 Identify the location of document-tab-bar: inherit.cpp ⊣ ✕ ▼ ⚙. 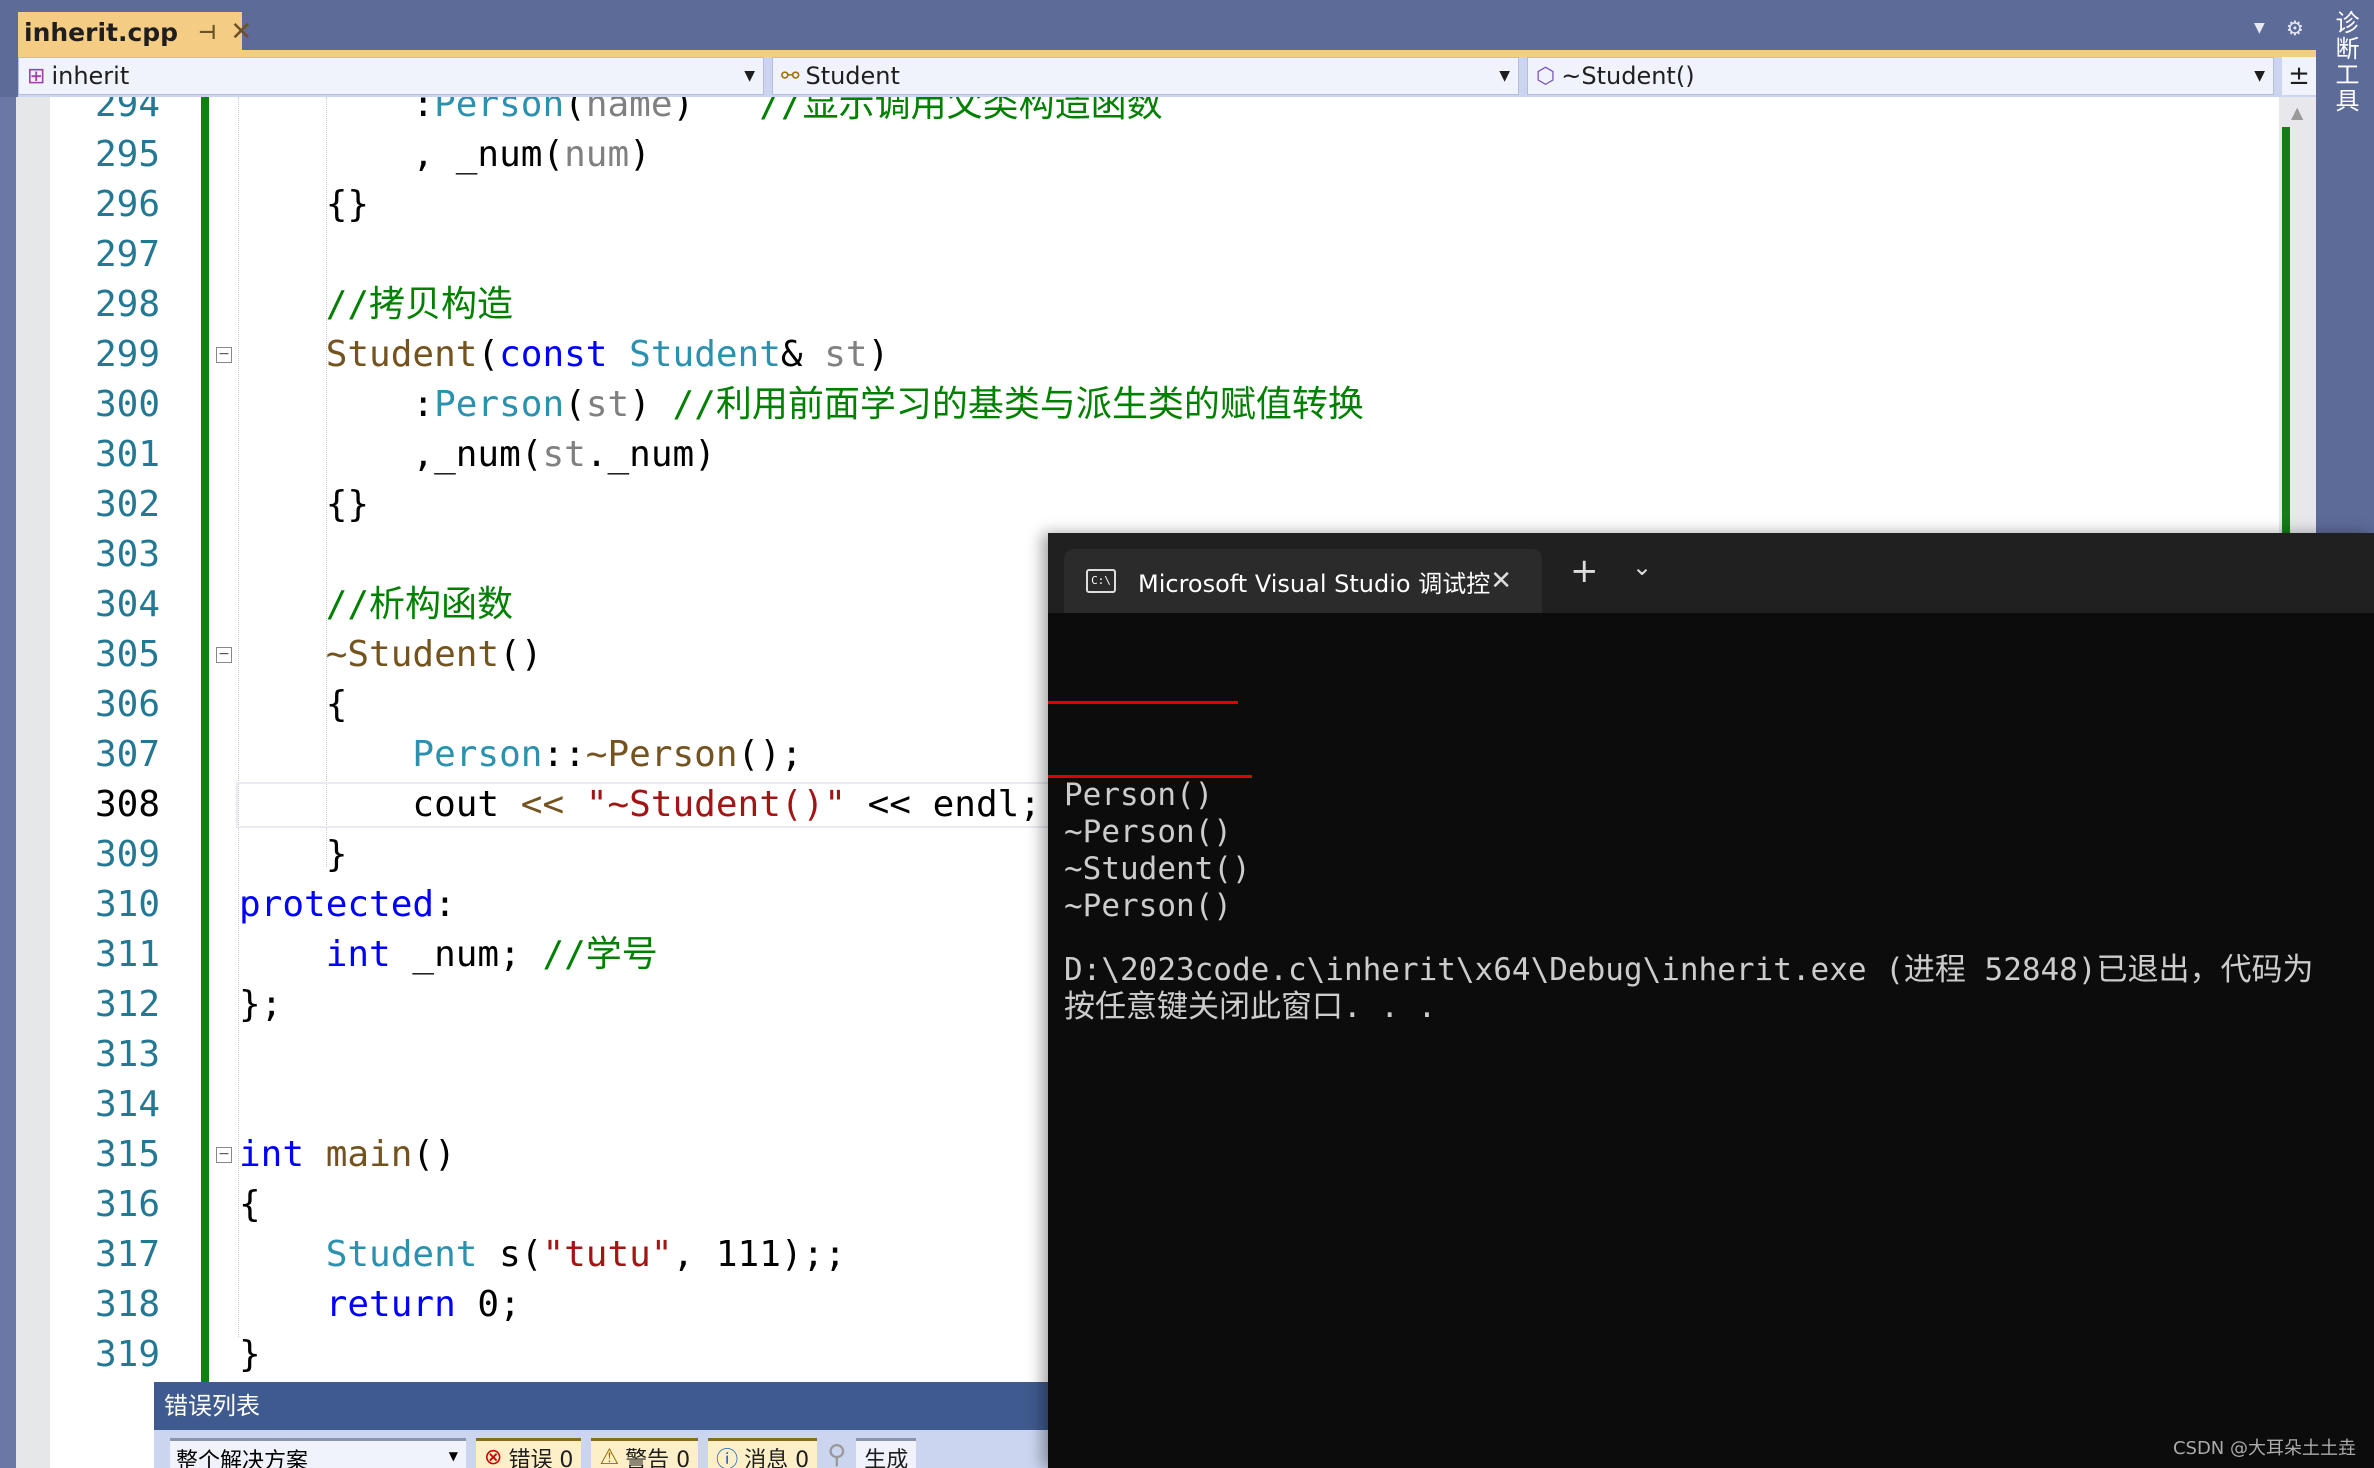
(1158, 28).